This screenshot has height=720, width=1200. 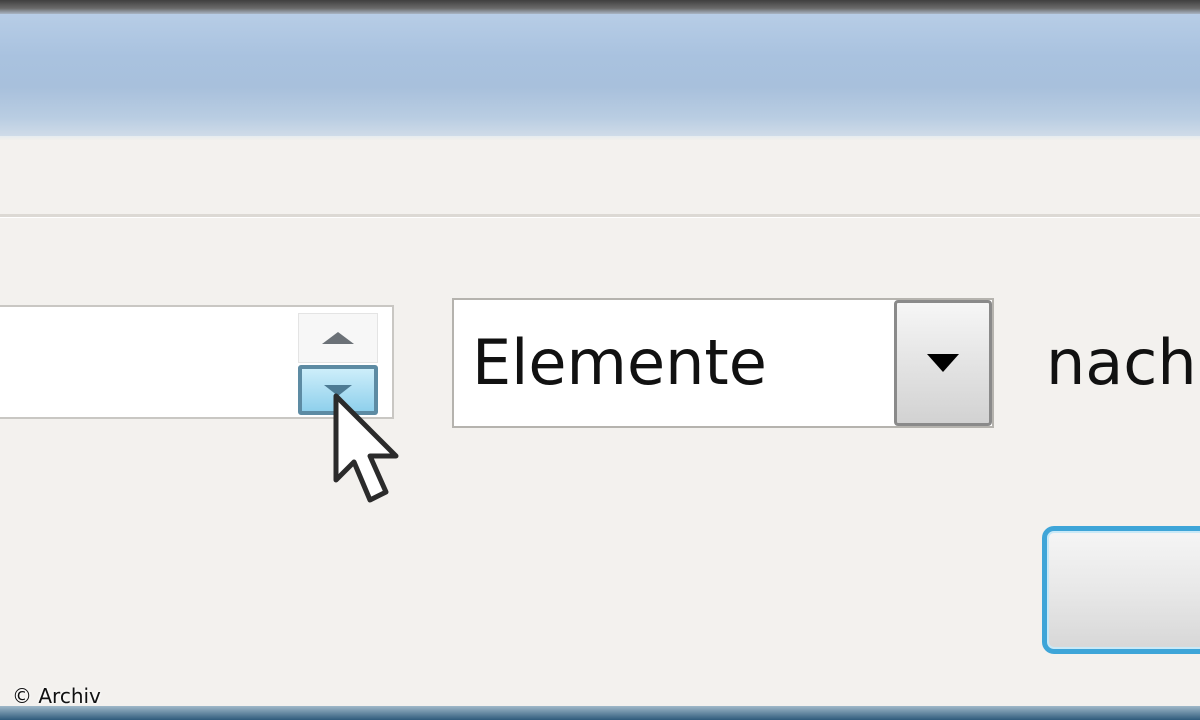 What do you see at coordinates (366, 448) in the screenshot?
I see `mouse-pointer-icon` at bounding box center [366, 448].